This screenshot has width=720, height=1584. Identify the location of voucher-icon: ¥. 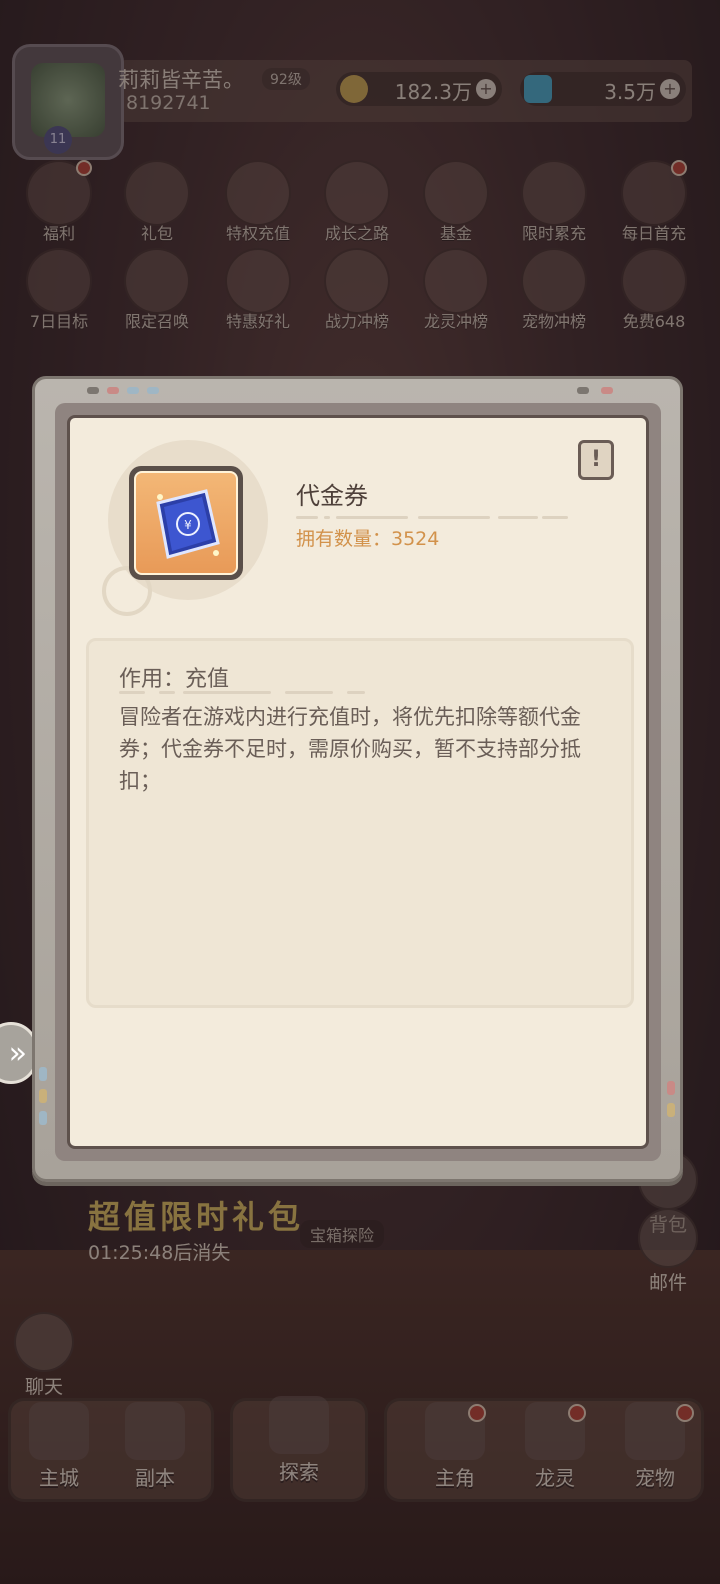
(186, 523).